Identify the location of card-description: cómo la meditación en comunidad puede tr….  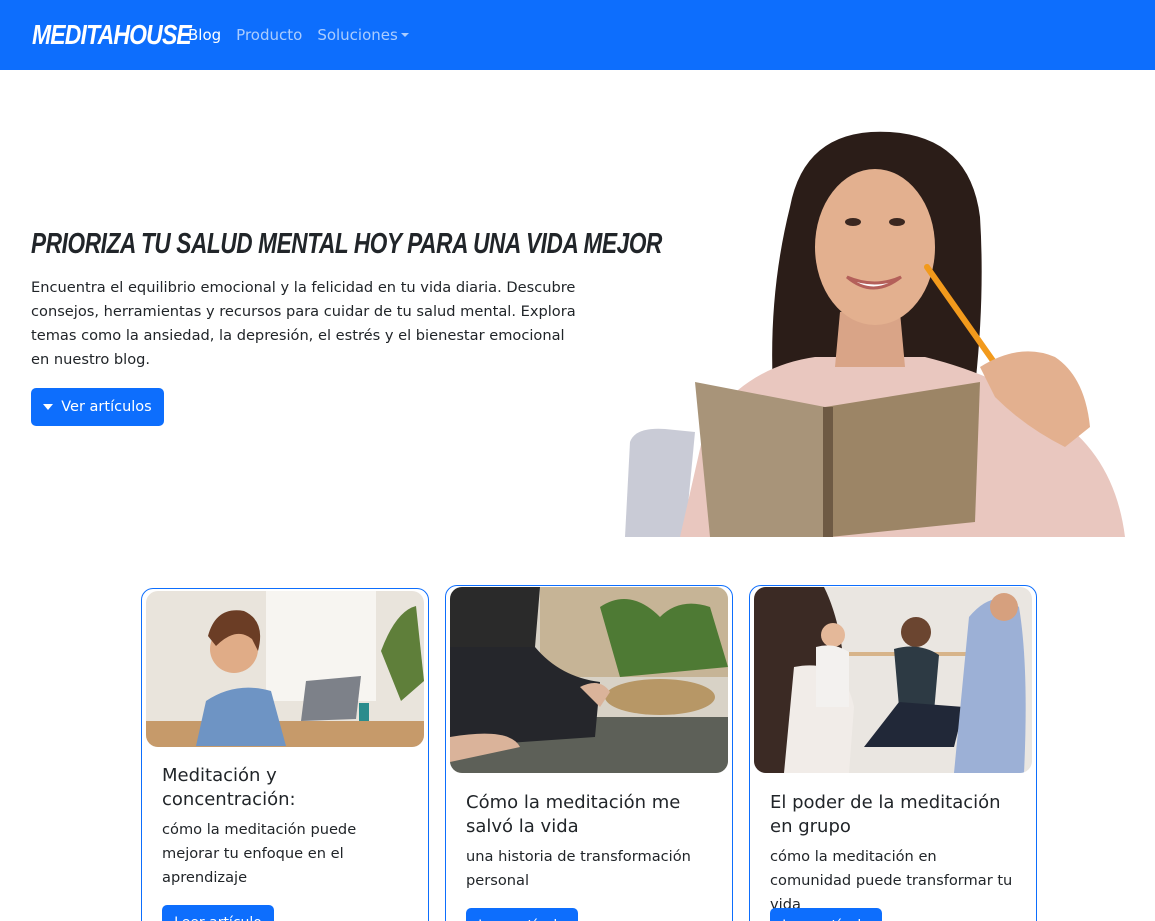
(891, 880).